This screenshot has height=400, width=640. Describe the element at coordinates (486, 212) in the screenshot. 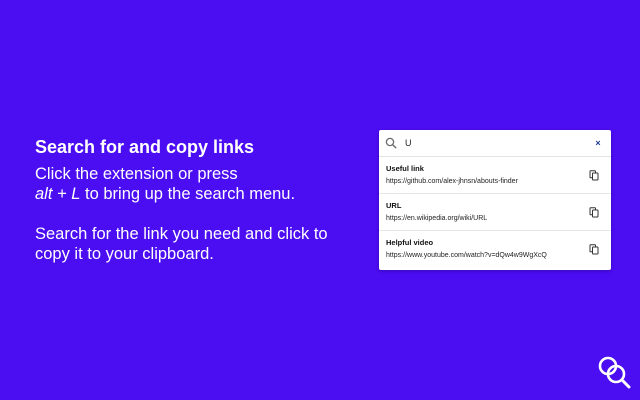

I see `result-text: URL https://en.wikipedia.org/wiki/URL` at that location.